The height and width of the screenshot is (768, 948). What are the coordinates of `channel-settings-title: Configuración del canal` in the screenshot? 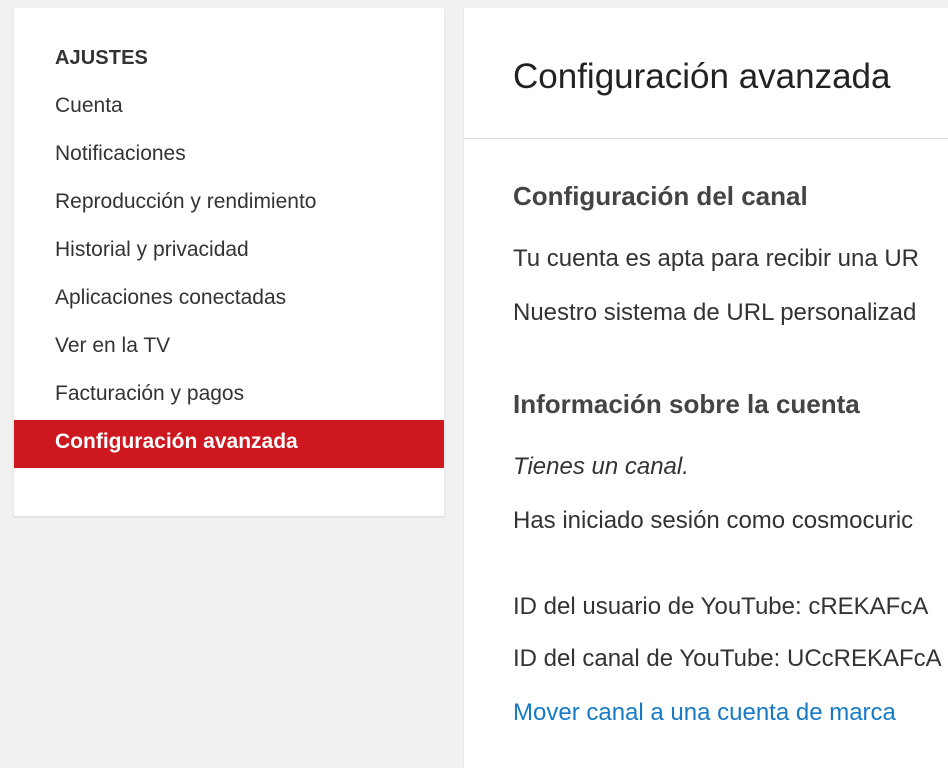 It's located at (660, 196).